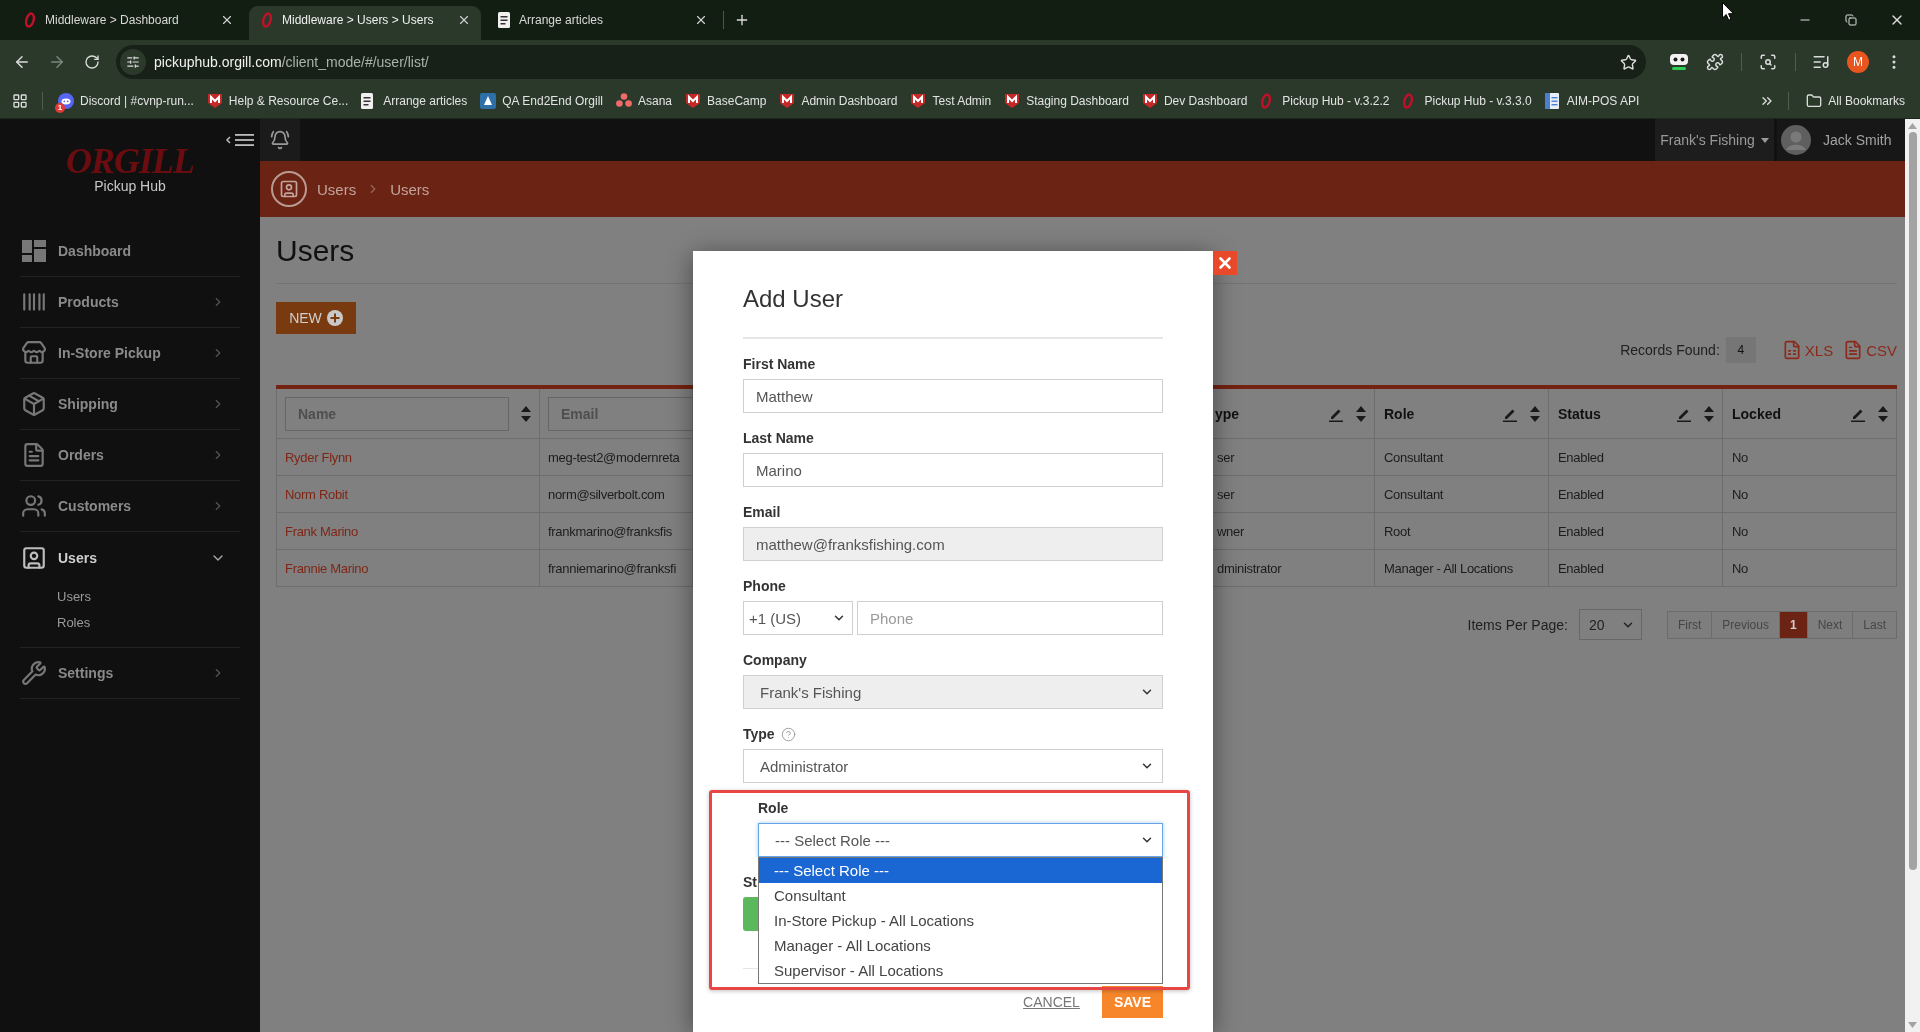 The height and width of the screenshot is (1032, 1920). Describe the element at coordinates (951, 101) in the screenshot. I see `bookmark-link: Test Admin` at that location.